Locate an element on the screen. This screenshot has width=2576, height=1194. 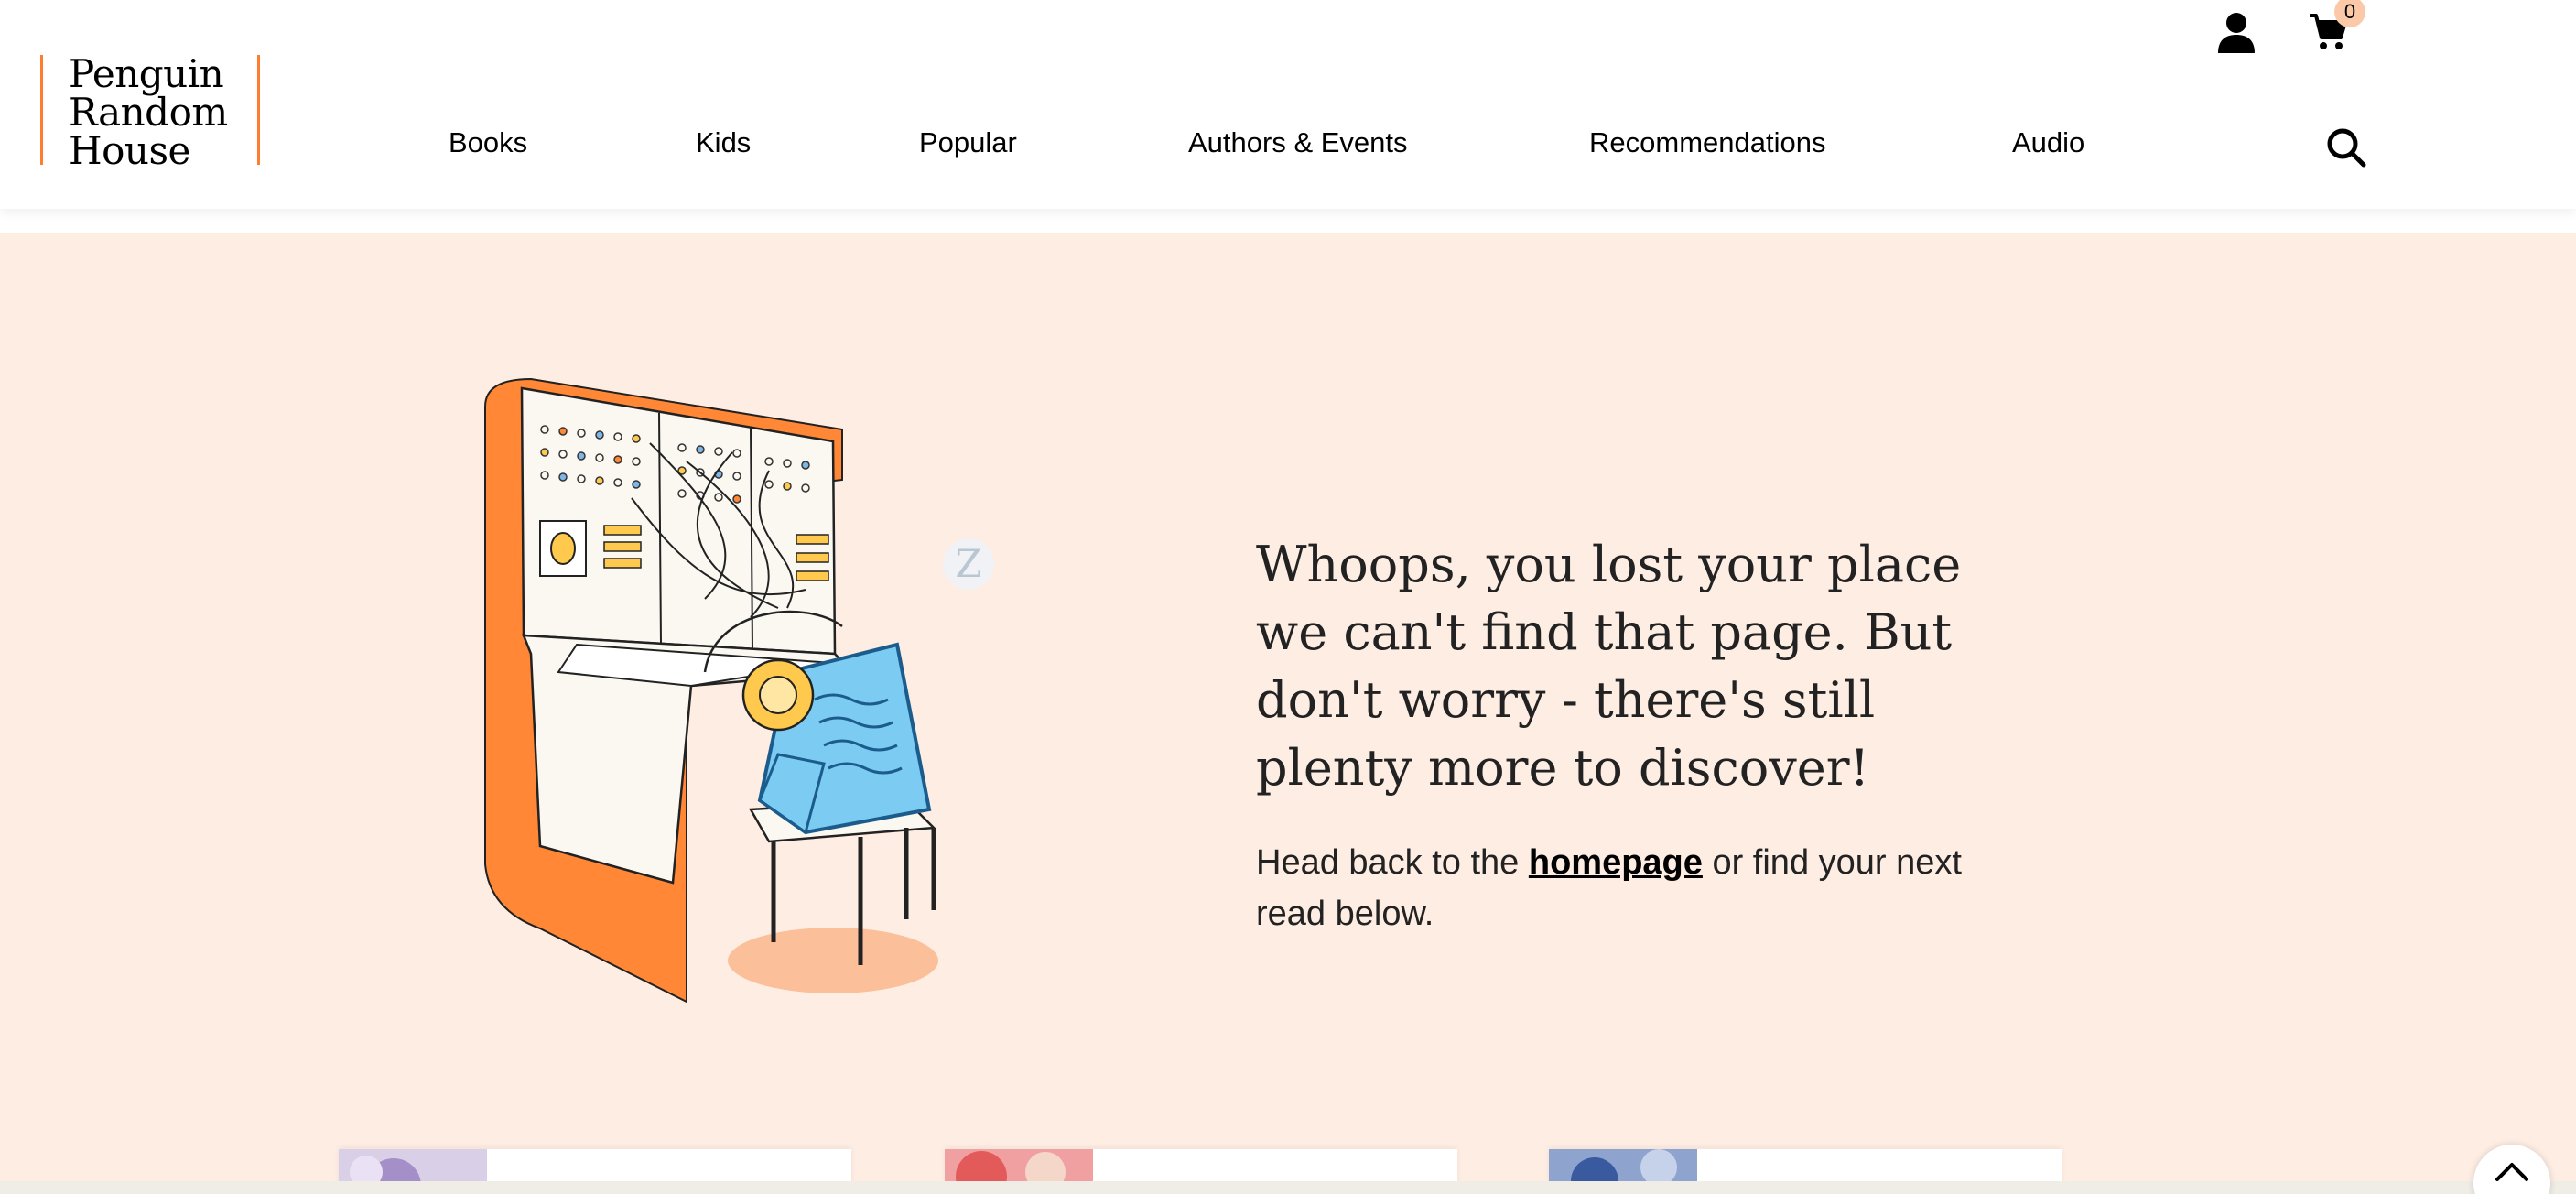
nav-item-books: Books is located at coordinates (488, 142).